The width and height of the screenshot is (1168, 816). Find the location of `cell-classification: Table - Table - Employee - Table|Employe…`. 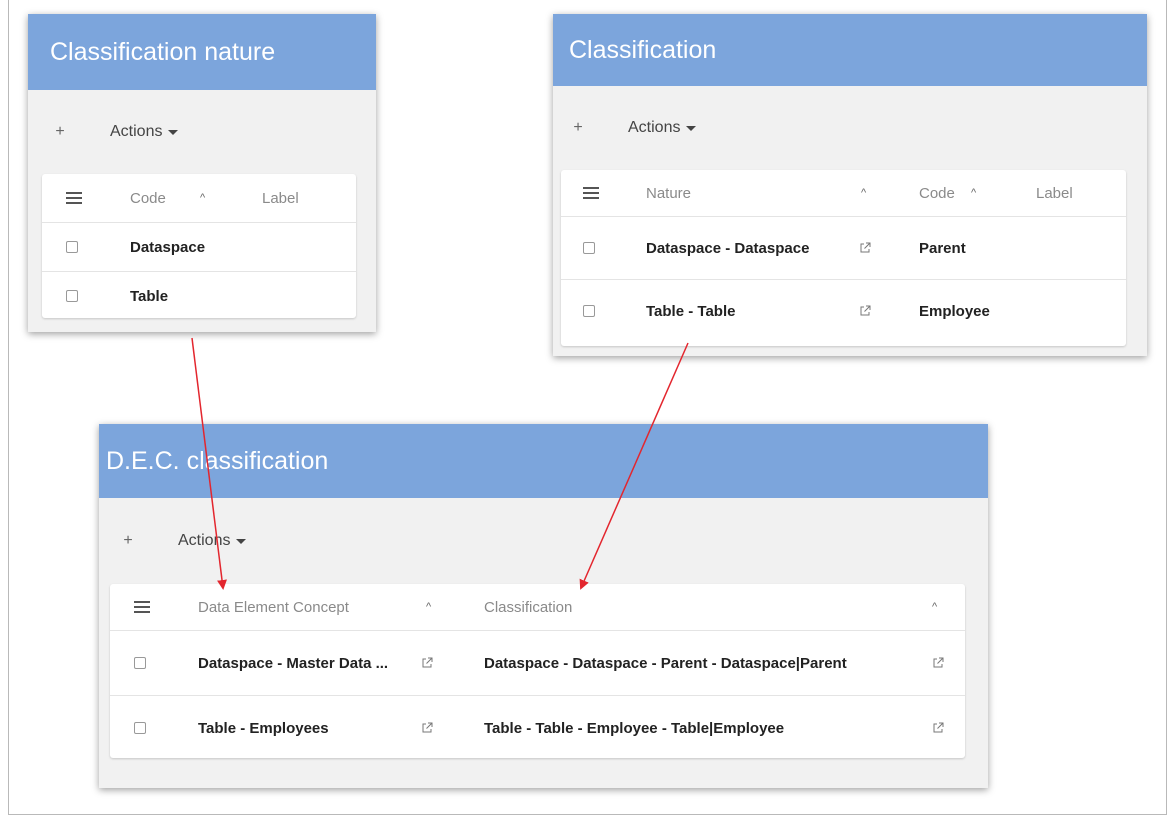

cell-classification: Table - Table - Employee - Table|Employe… is located at coordinates (634, 728).